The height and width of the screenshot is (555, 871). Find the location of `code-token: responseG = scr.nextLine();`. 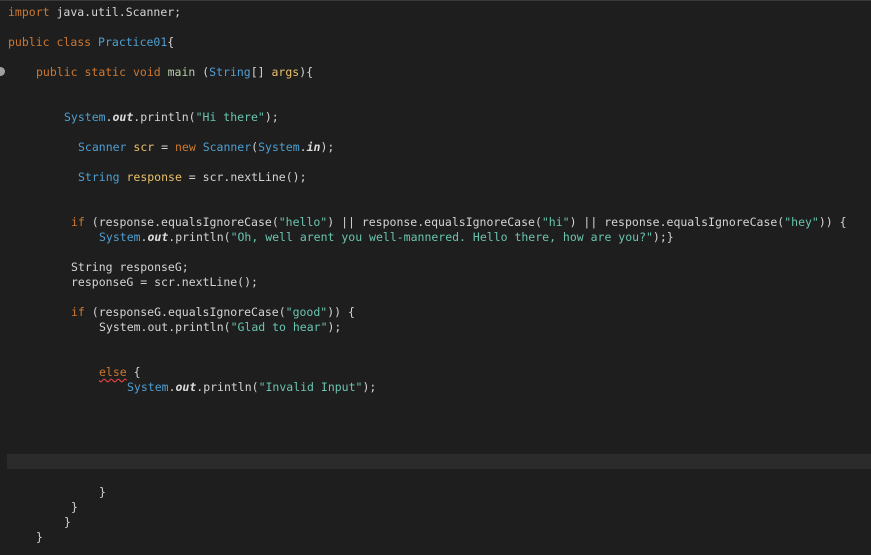

code-token: responseG = scr.nextLine(); is located at coordinates (164, 282).